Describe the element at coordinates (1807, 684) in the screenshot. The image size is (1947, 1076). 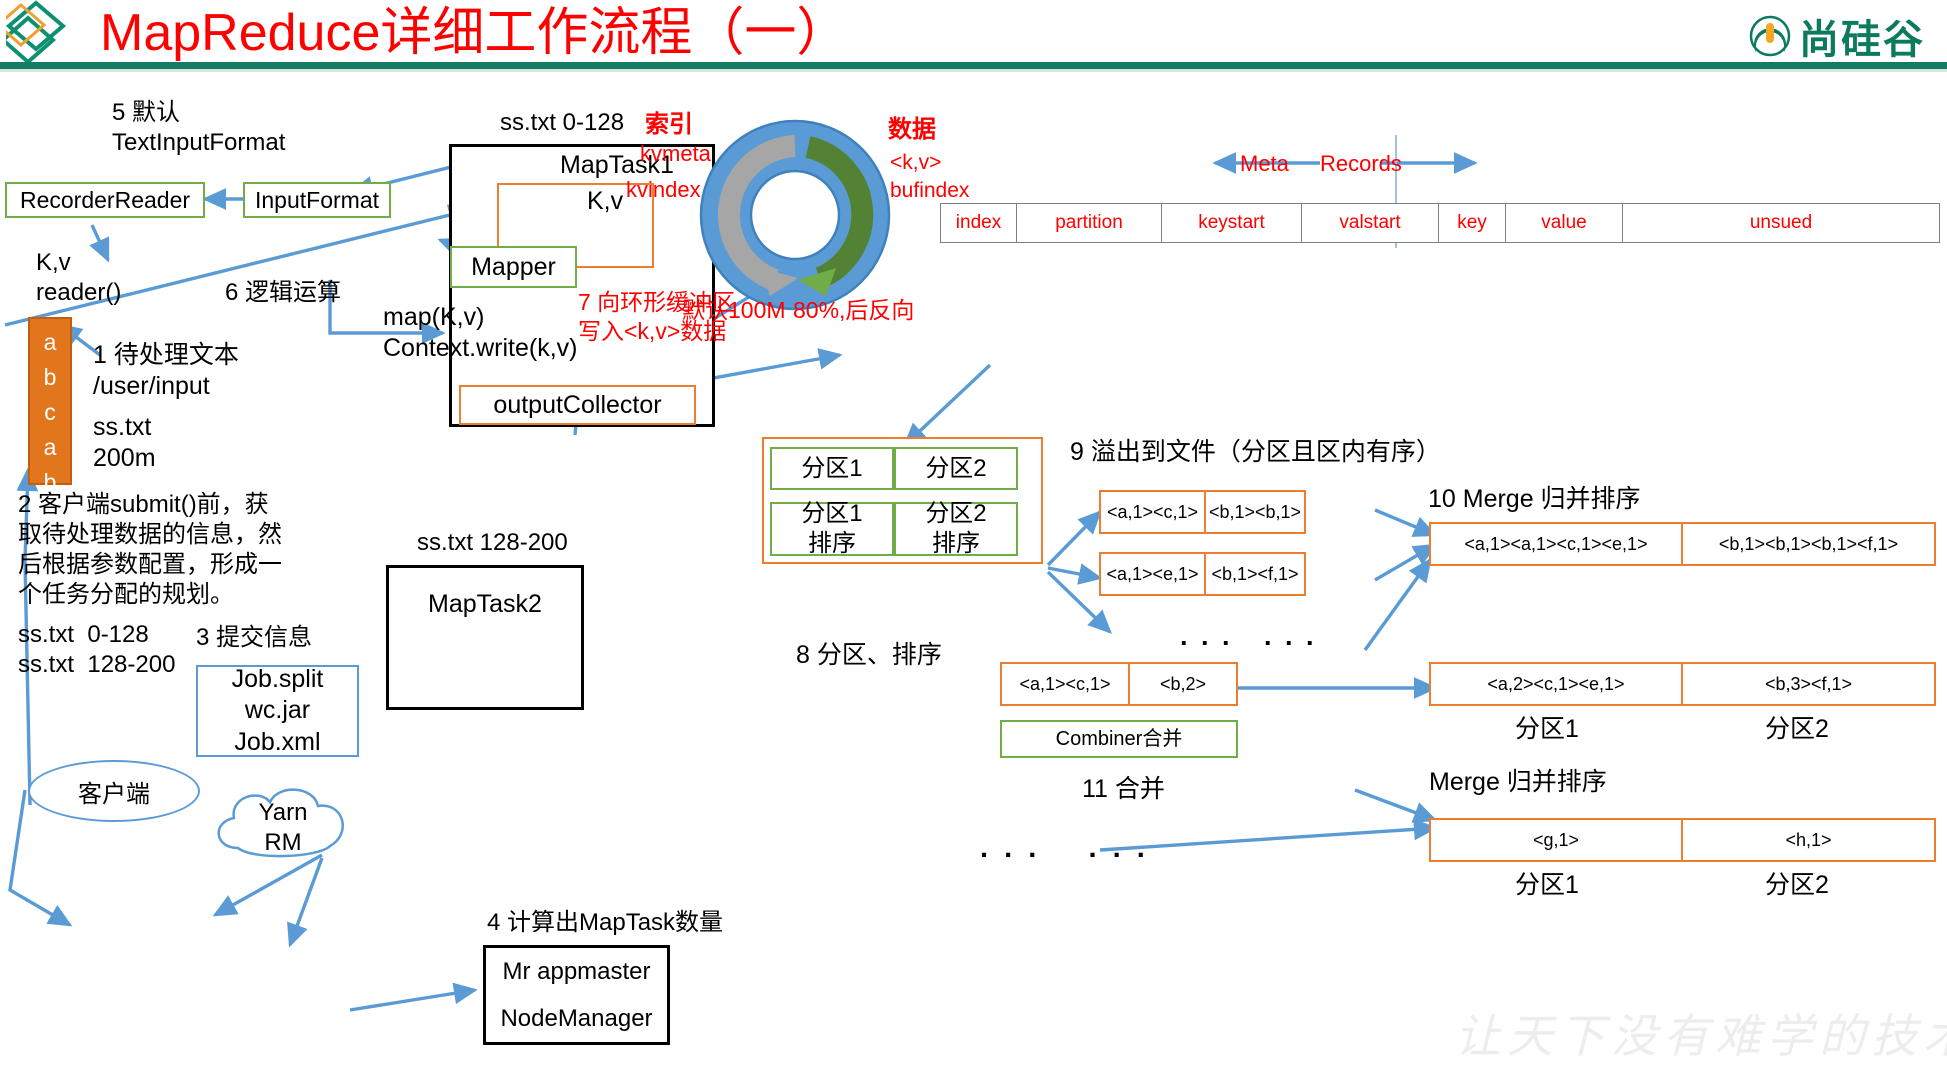
I see `final-cell: <b,3><f,1>` at that location.